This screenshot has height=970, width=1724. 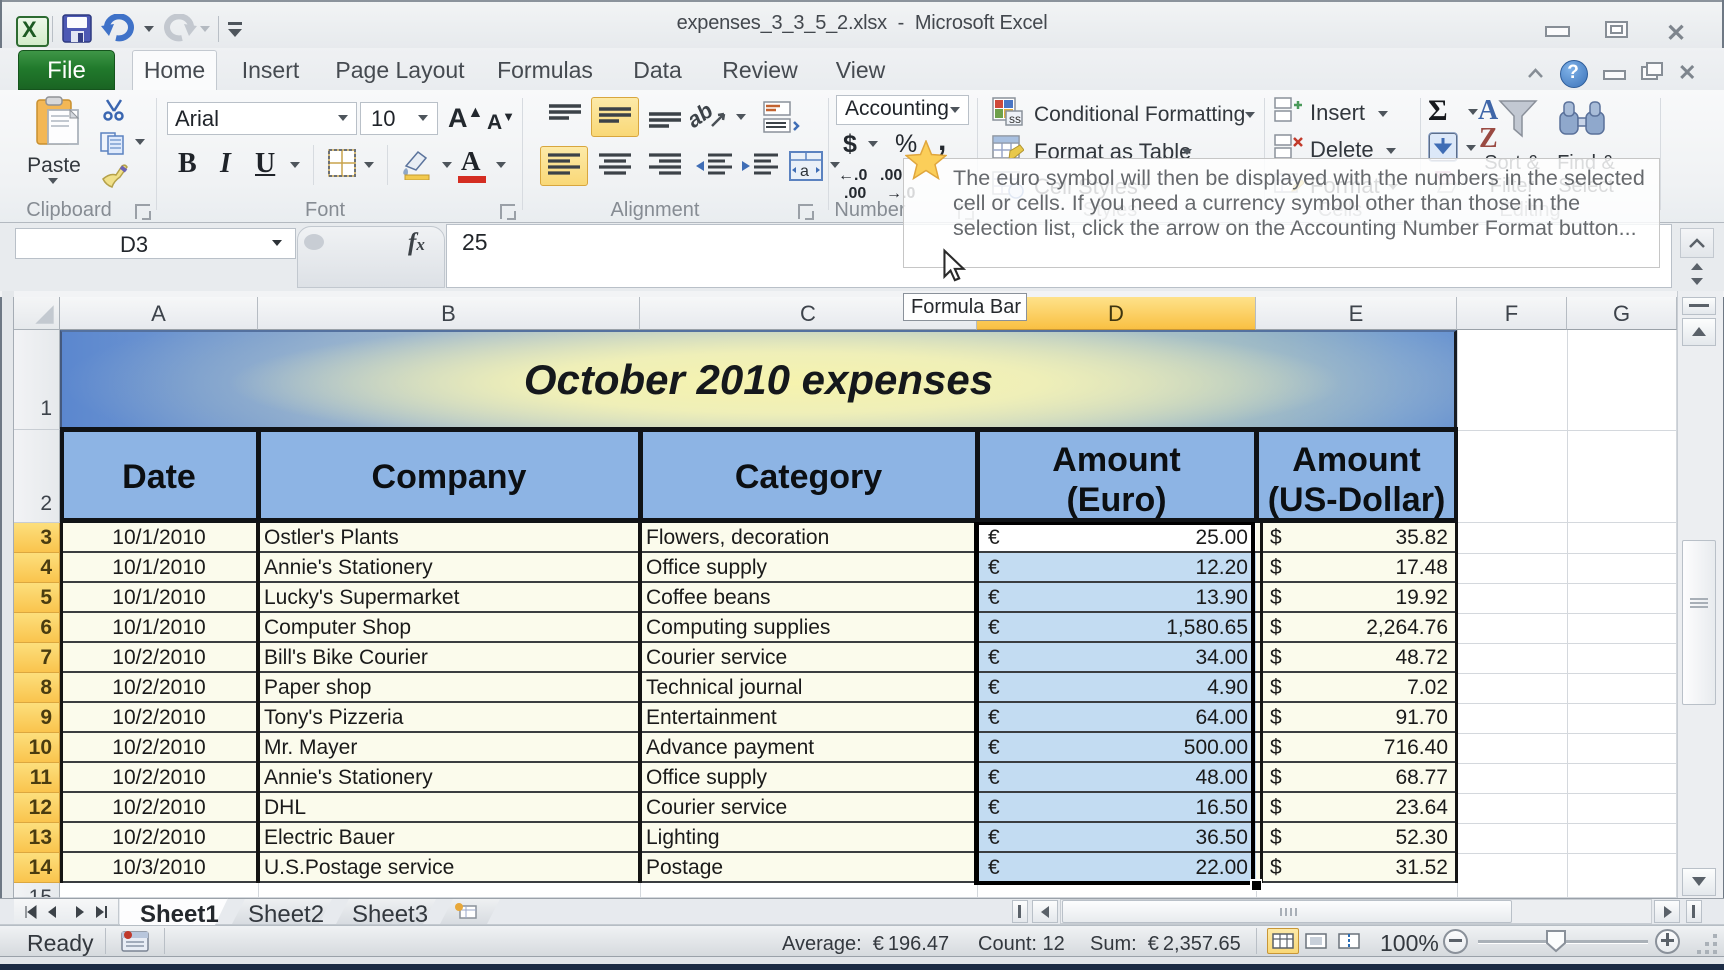 What do you see at coordinates (703, 116) in the screenshot?
I see `svg-text: ab` at bounding box center [703, 116].